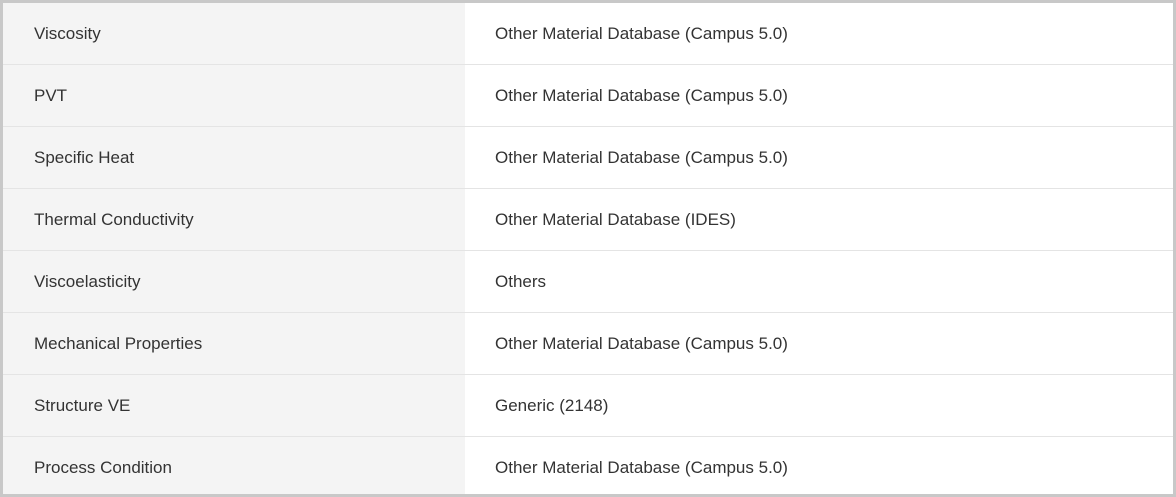  Describe the element at coordinates (234, 465) in the screenshot. I see `property-label: Process Condition` at that location.